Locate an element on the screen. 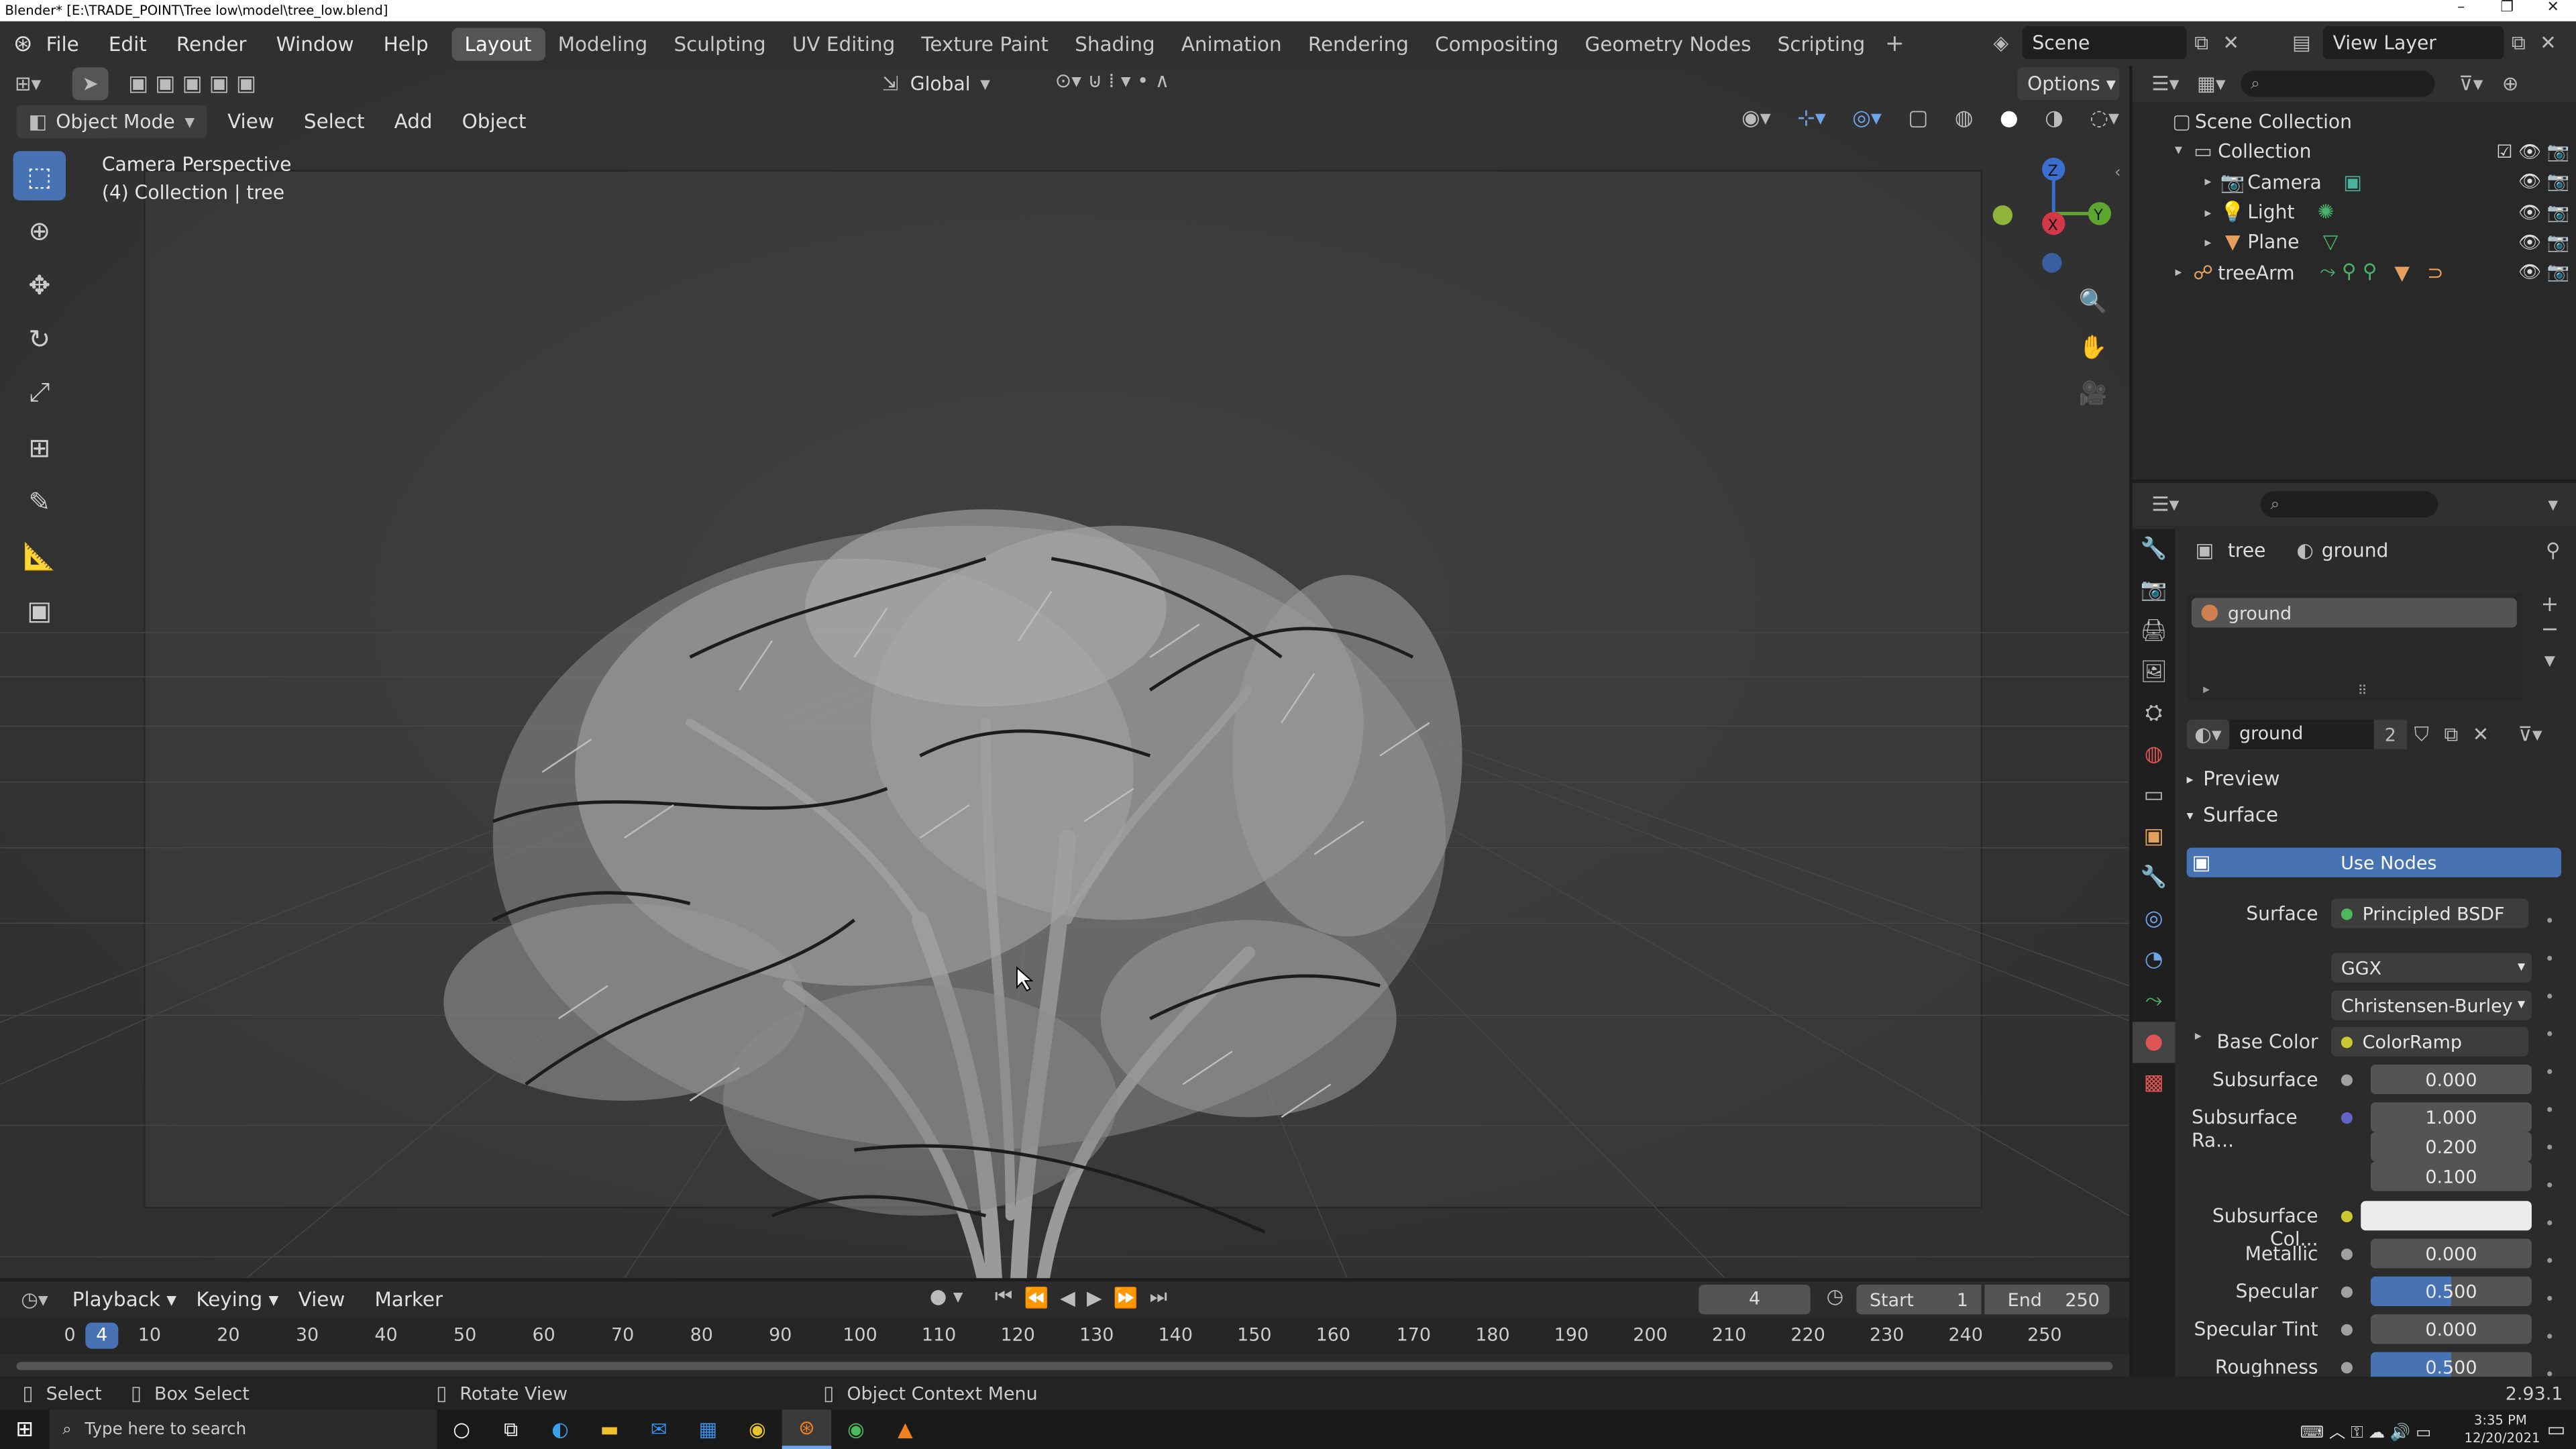 Image resolution: width=2576 pixels, height=1449 pixels. view-layer-selector: ▤ View Layer ⧉ ✕ is located at coordinates (2421, 43).